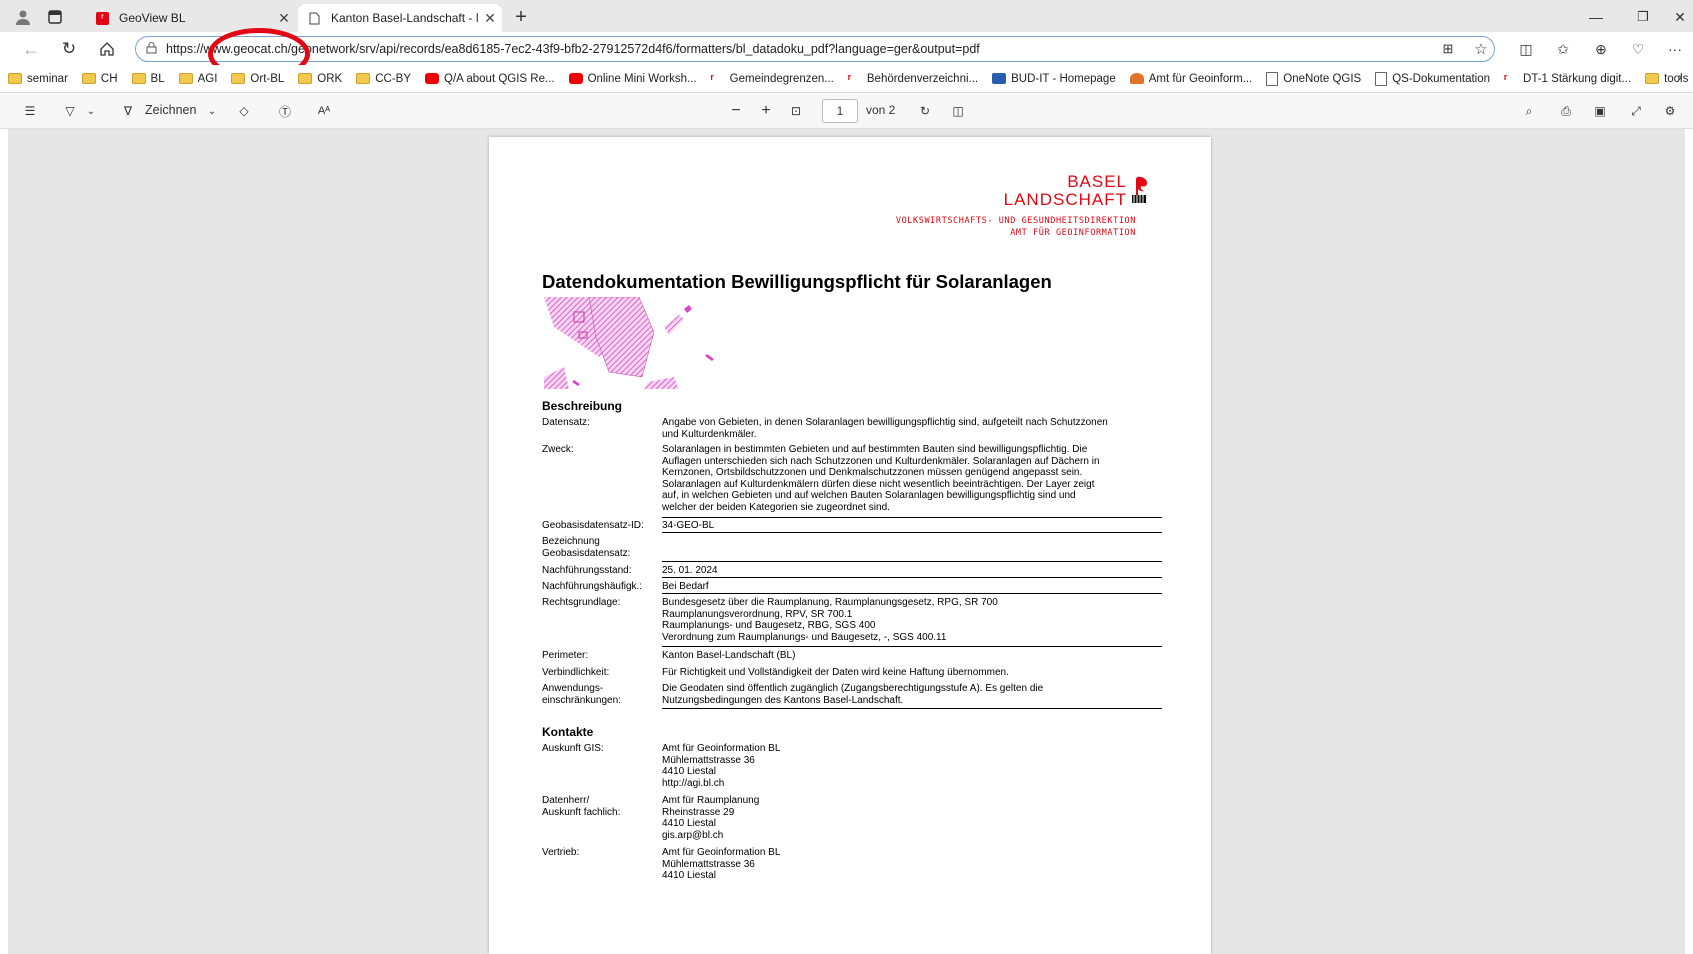 This screenshot has height=954, width=1693. What do you see at coordinates (1448, 49) in the screenshot?
I see `qr-code-icon: ⊞` at bounding box center [1448, 49].